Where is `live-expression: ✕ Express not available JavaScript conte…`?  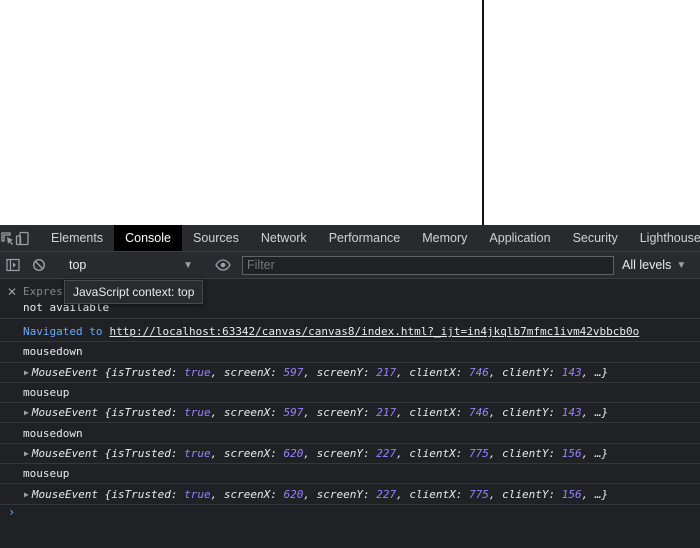
live-expression: ✕ Express not available JavaScript conte… is located at coordinates (350, 299).